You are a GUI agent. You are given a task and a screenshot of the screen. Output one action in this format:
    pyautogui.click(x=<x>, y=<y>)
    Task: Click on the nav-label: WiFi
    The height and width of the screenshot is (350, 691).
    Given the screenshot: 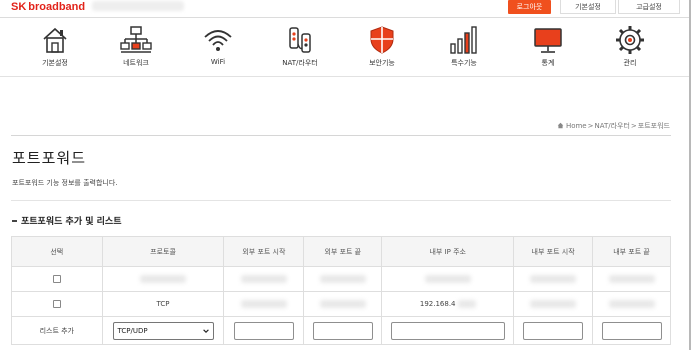 What is the action you would take?
    pyautogui.click(x=218, y=62)
    